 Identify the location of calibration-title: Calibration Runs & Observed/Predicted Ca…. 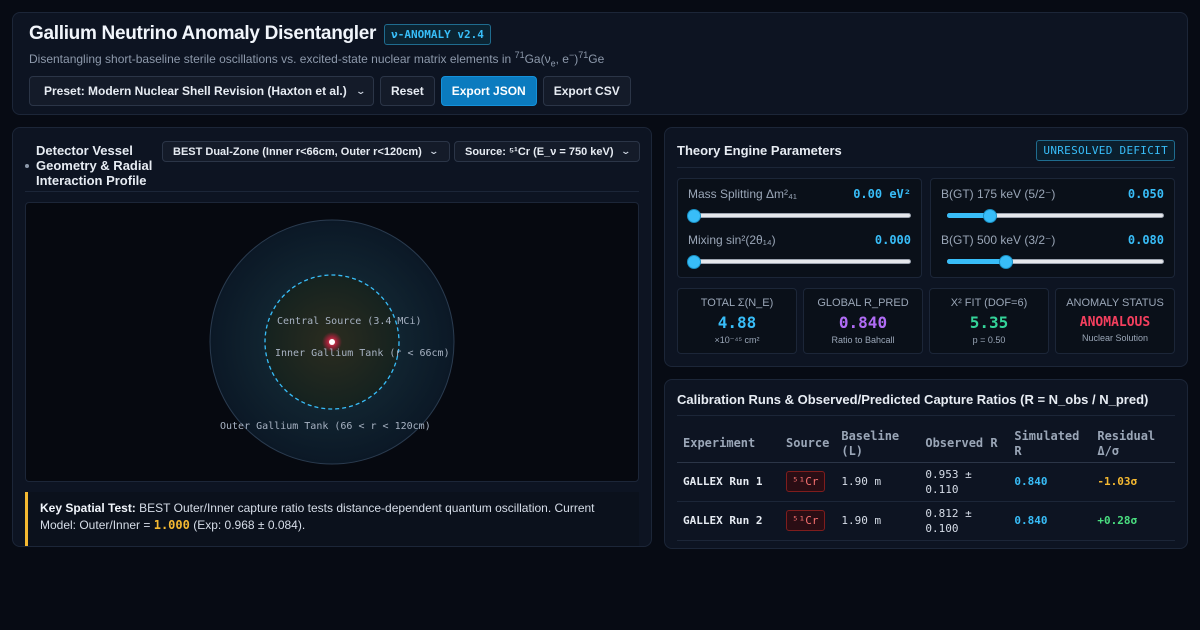
(926, 404).